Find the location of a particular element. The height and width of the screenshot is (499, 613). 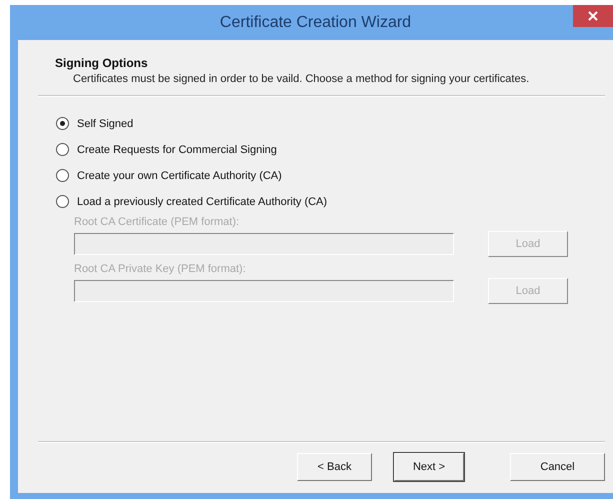

dialog-button: Cancel is located at coordinates (557, 467).